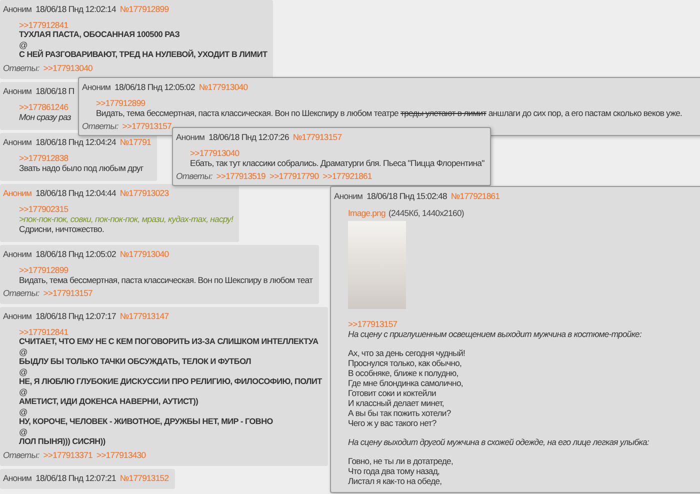  I want to click on post-text: Готовит соки и коктейли, so click(392, 393).